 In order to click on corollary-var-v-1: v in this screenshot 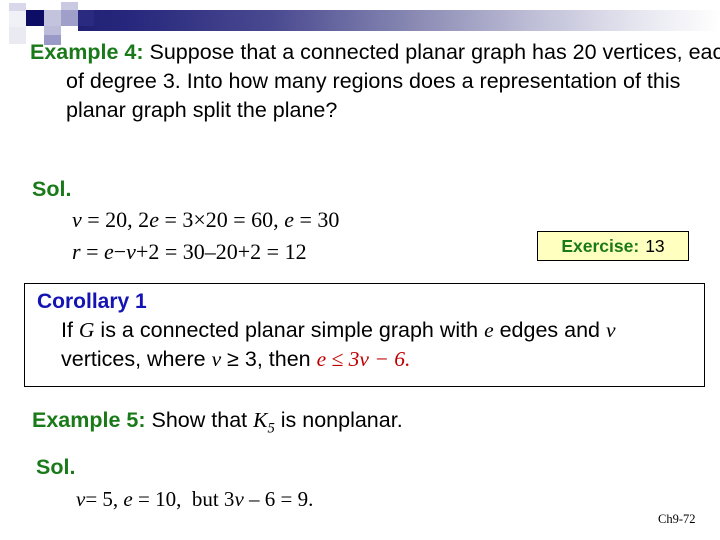, I will do `click(611, 330)`.